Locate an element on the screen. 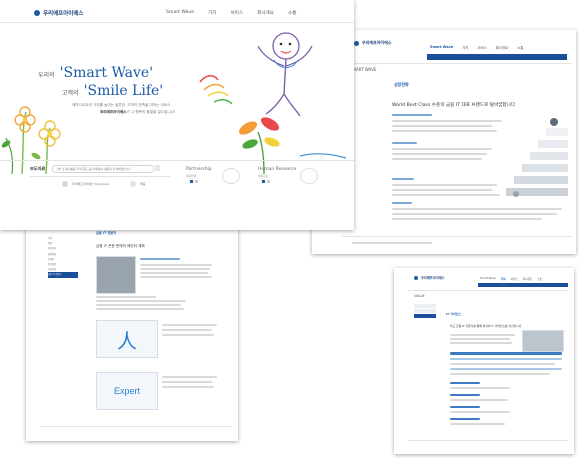 The image size is (580, 458). concept-icon-box: Expert is located at coordinates (127, 391).